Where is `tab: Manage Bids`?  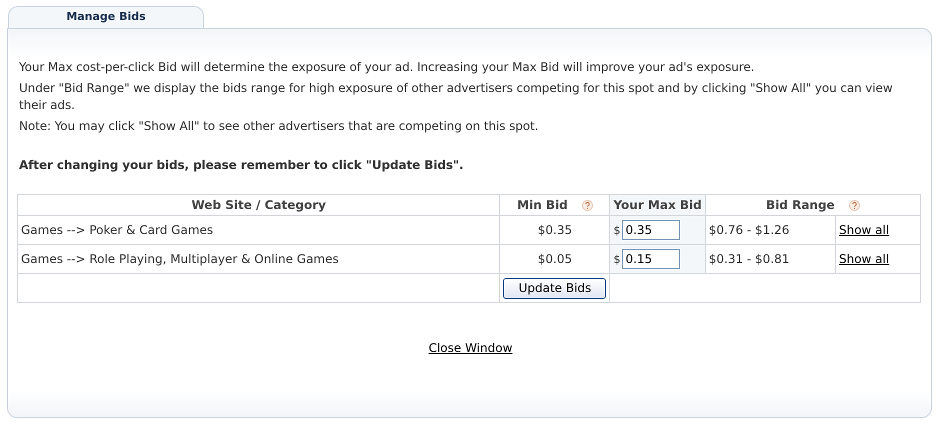
tab: Manage Bids is located at coordinates (106, 17).